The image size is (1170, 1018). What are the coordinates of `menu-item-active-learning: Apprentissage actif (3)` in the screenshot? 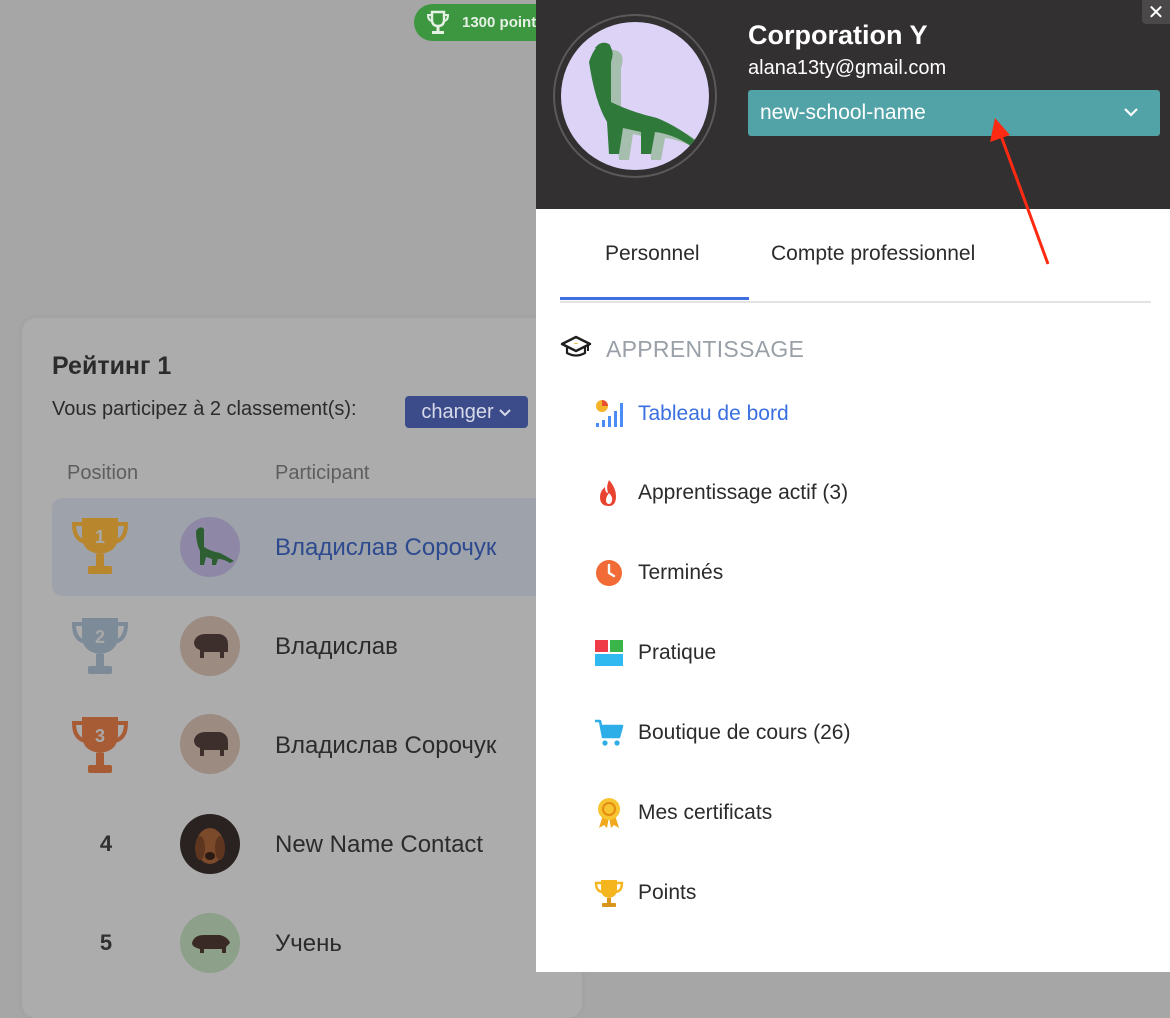 It's located at (721, 493).